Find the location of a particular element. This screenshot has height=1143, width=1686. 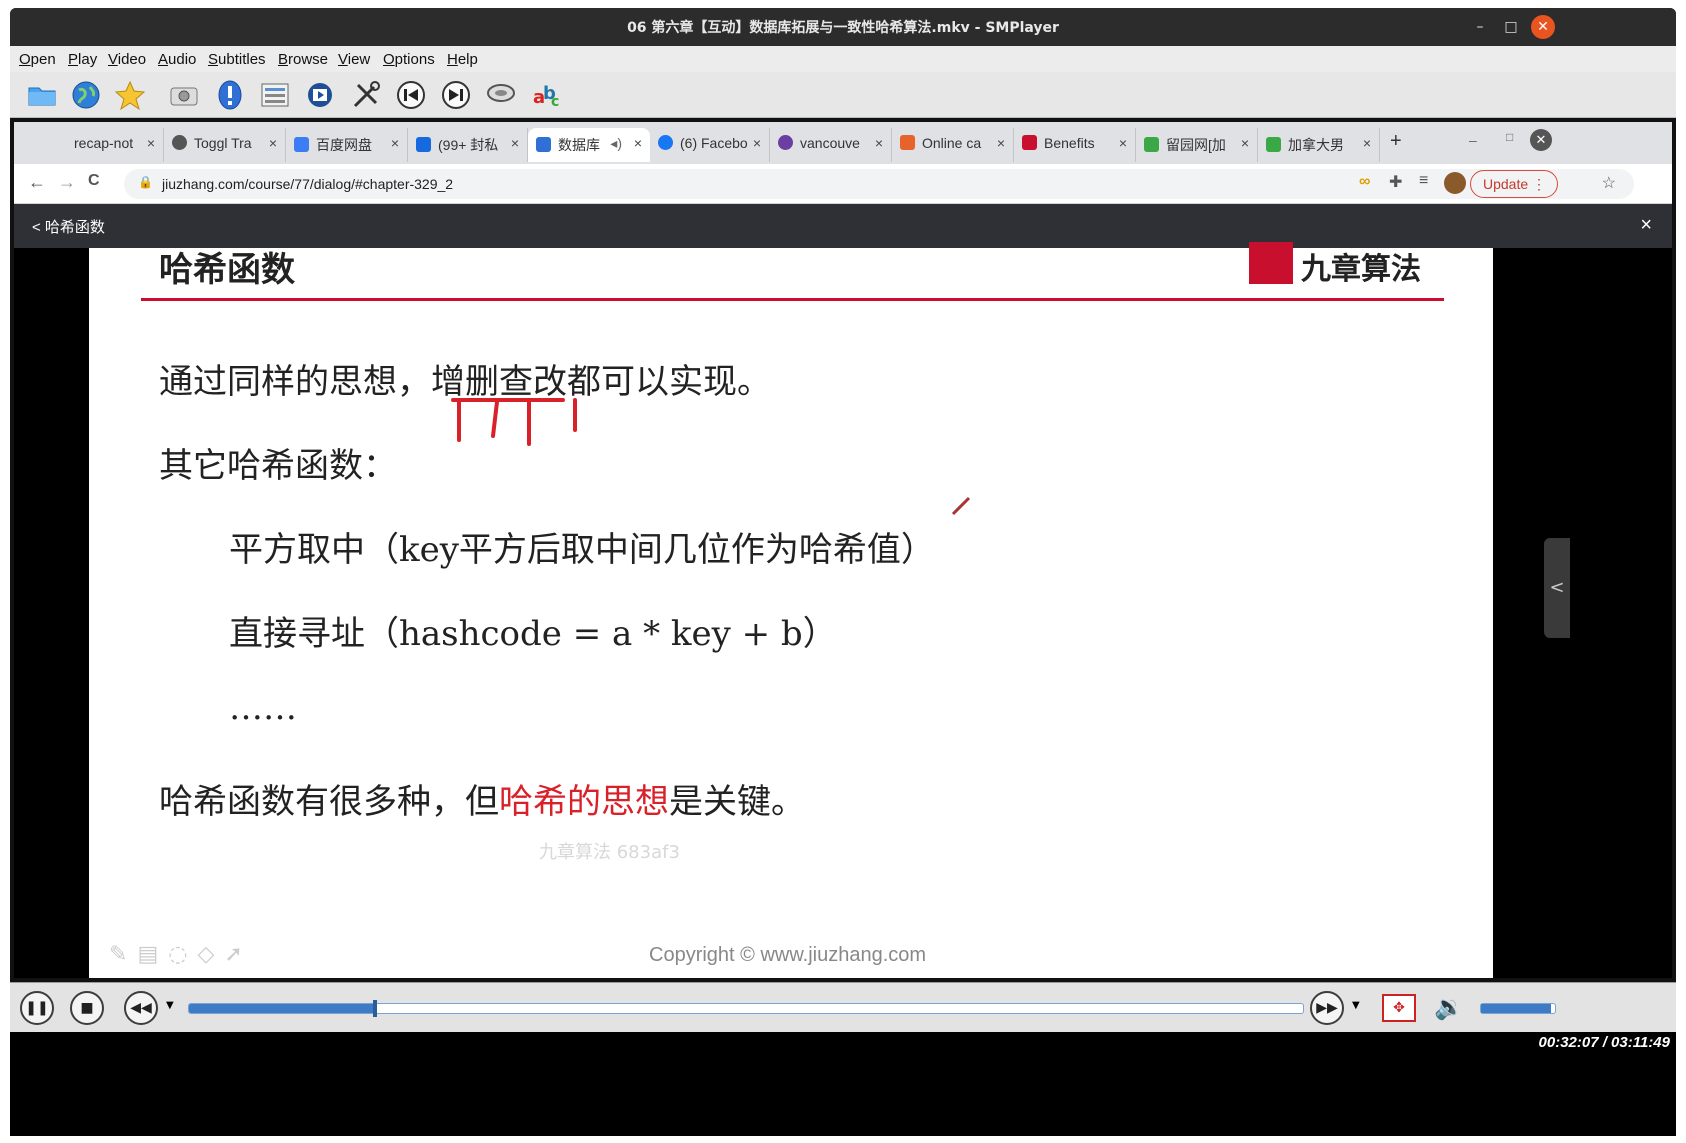

media-queue-icon: ≡ is located at coordinates (1423, 181).